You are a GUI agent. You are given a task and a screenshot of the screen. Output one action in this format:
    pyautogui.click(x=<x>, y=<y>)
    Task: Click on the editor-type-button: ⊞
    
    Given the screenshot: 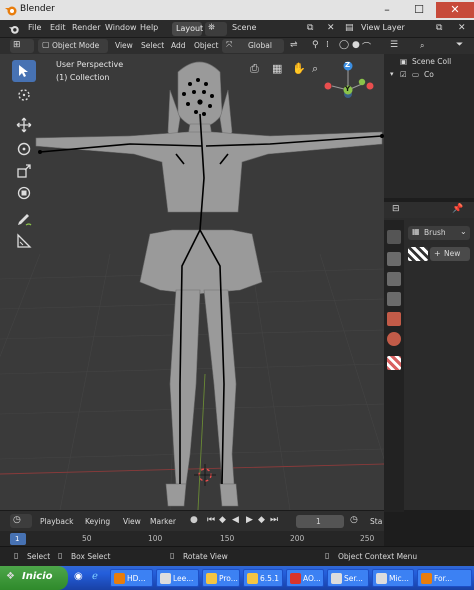 What is the action you would take?
    pyautogui.click(x=22, y=46)
    